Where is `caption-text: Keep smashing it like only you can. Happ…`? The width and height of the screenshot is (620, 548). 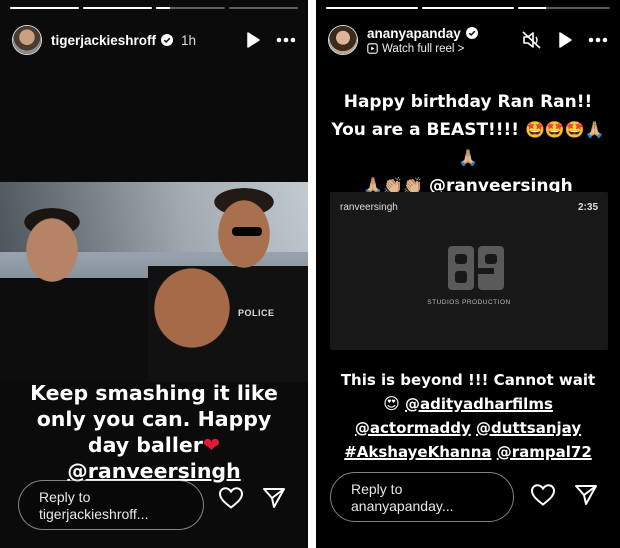 caption-text: Keep smashing it like only you can. Happ… is located at coordinates (154, 419).